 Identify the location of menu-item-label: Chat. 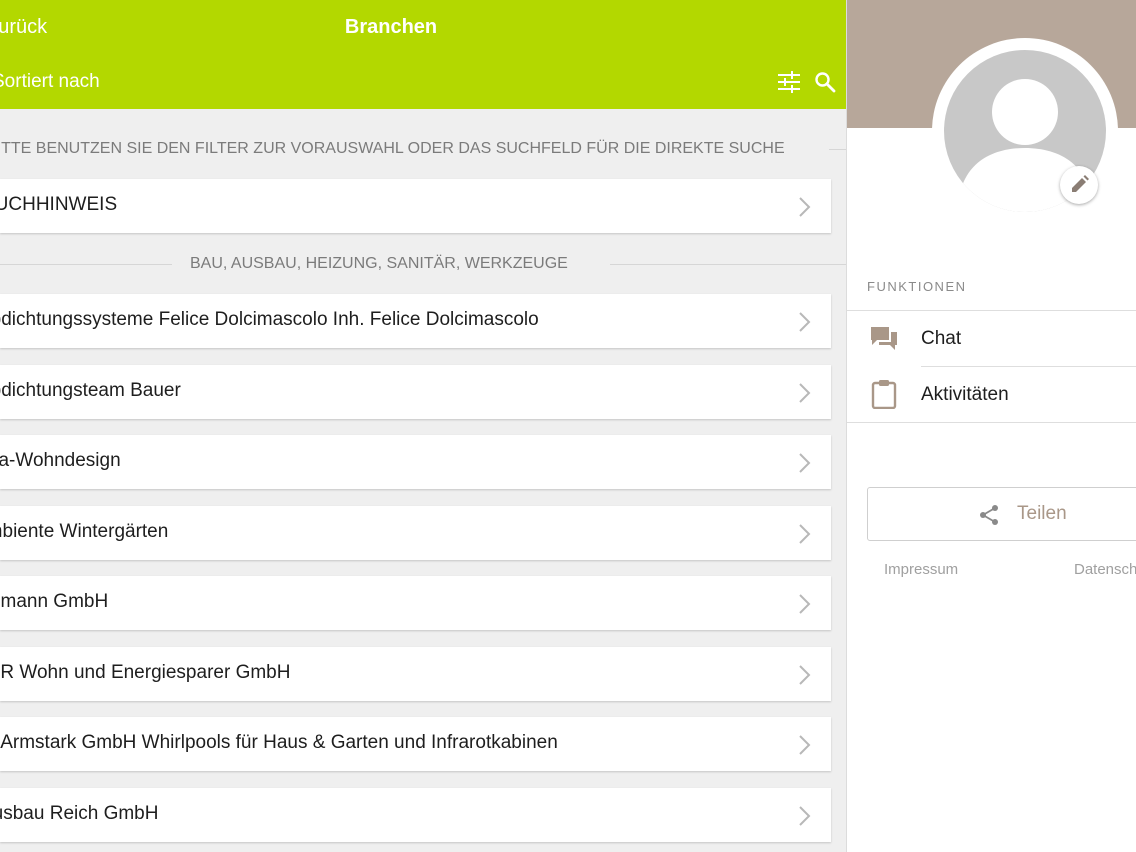
(941, 338).